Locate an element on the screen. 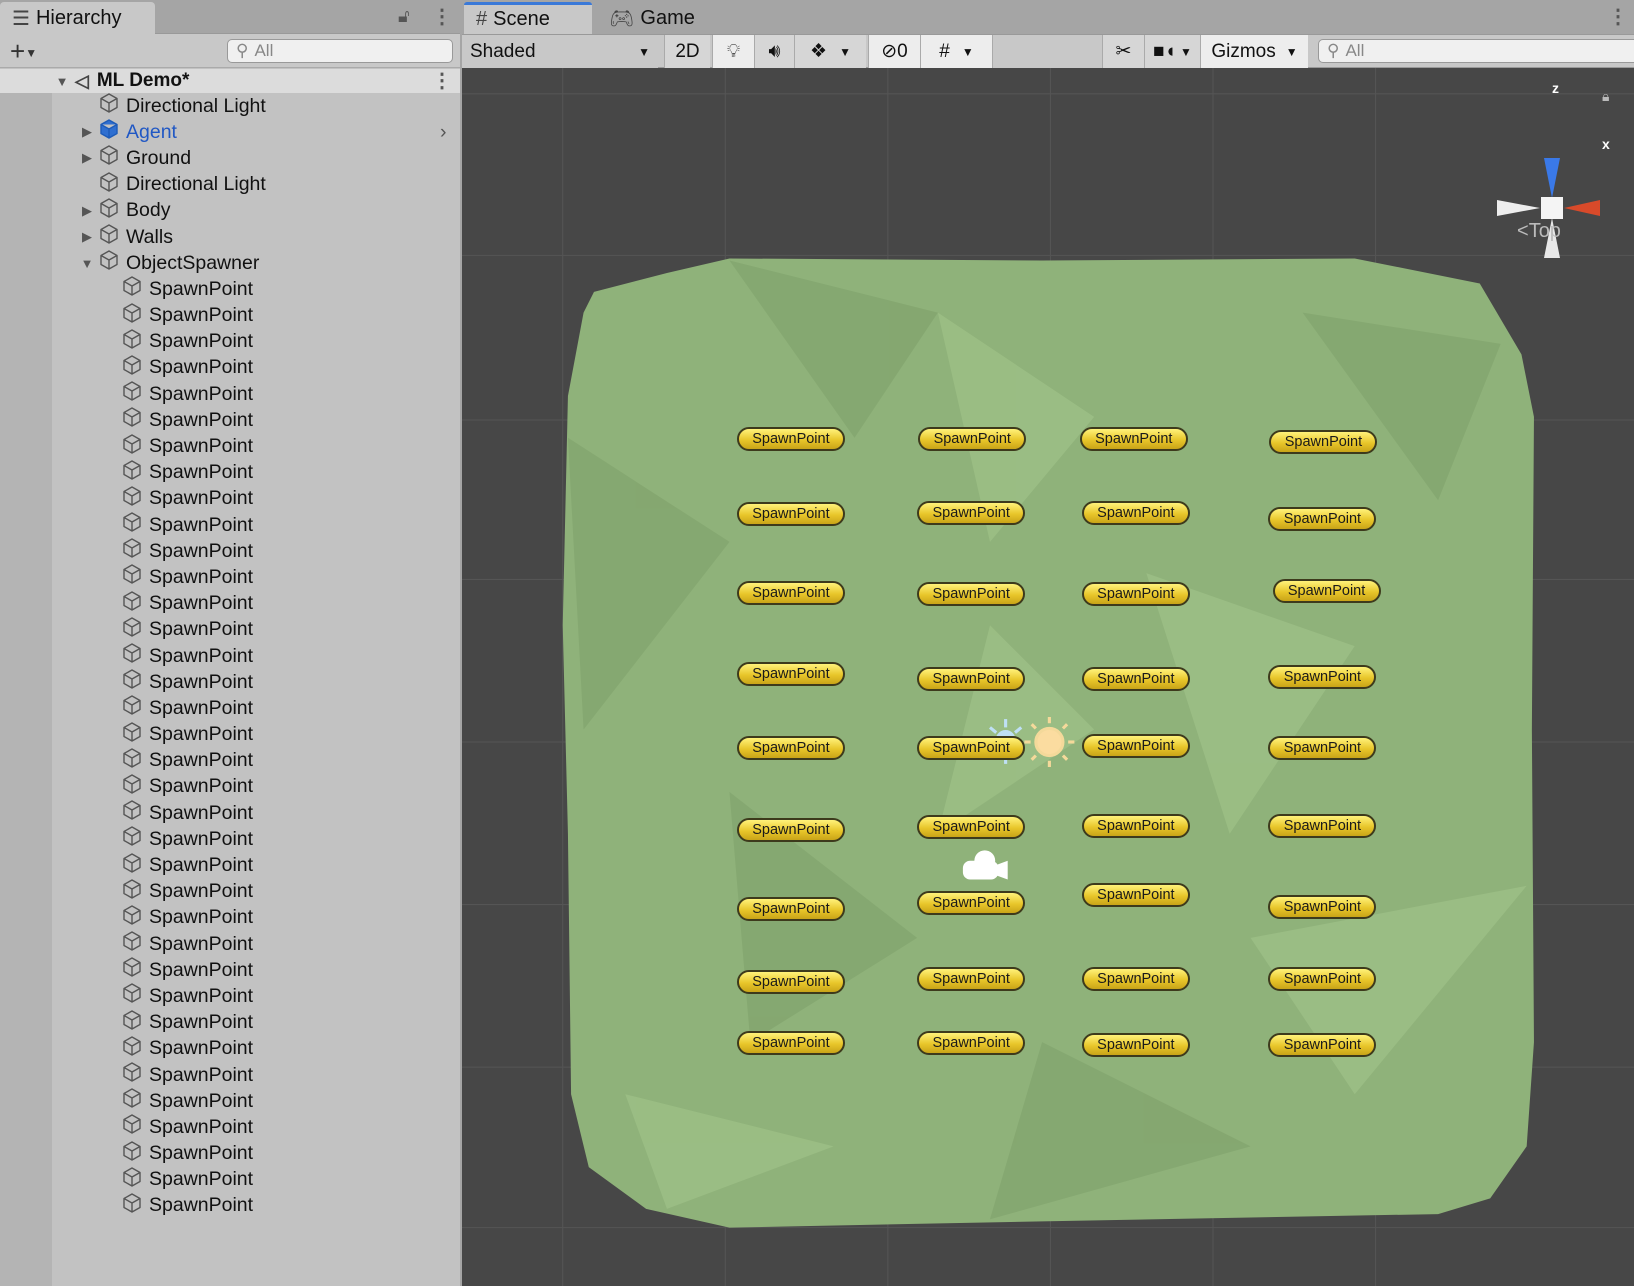 This screenshot has height=1286, width=1634. gizmos-dropdown: Gizmos ▼ is located at coordinates (1254, 51).